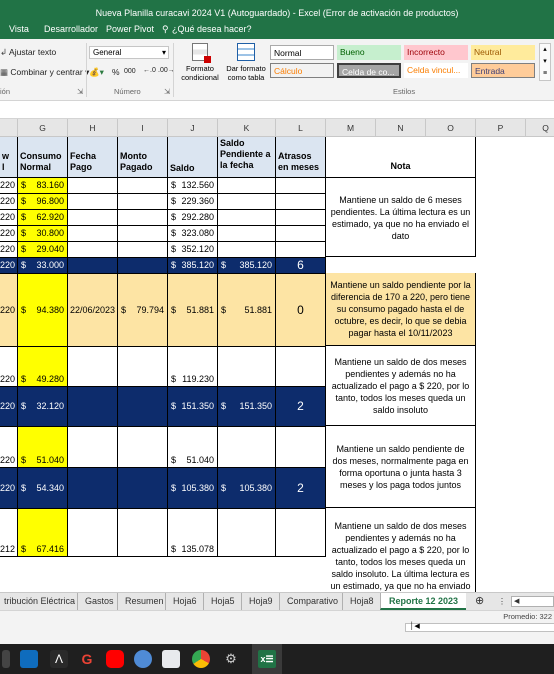 The height and width of the screenshot is (674, 554). I want to click on tab-desarrollador: Desarrollador, so click(71, 29).